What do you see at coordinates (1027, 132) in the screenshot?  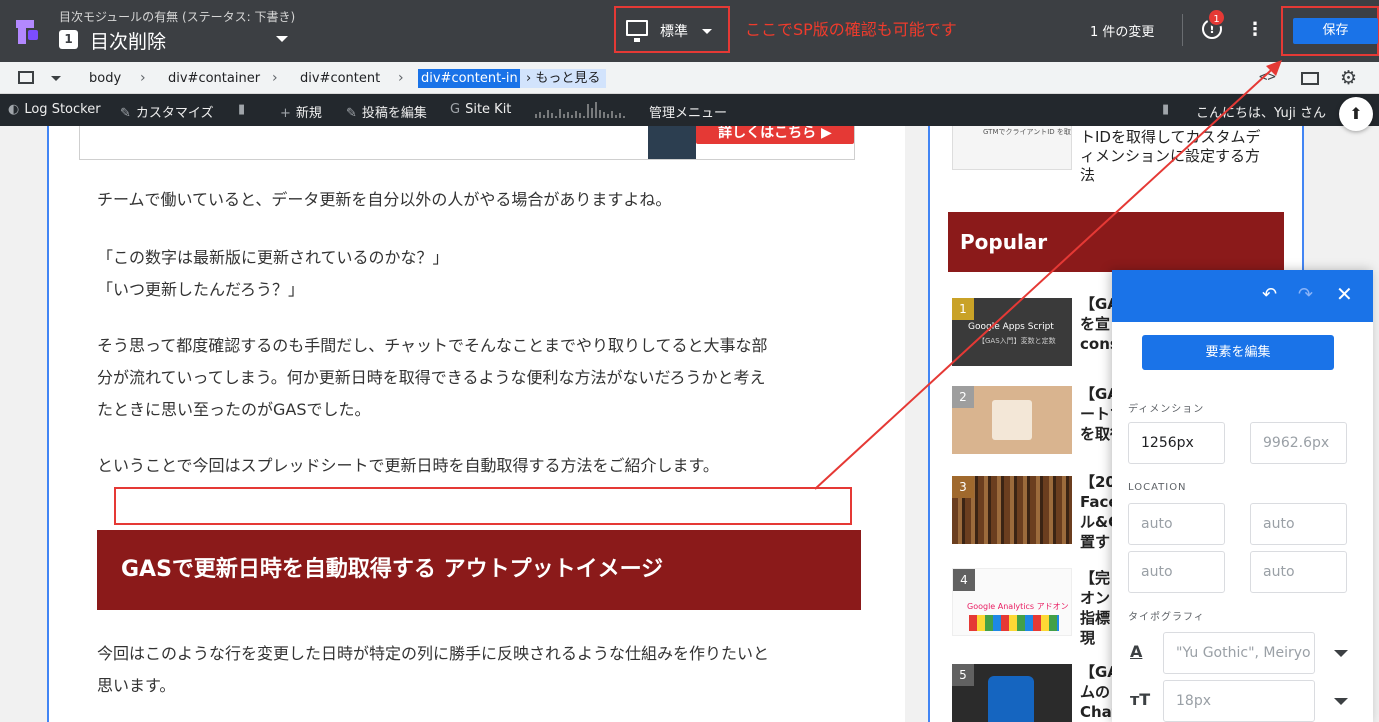 I see `thumb-caption: GTMでクライアントID を取得してみた` at bounding box center [1027, 132].